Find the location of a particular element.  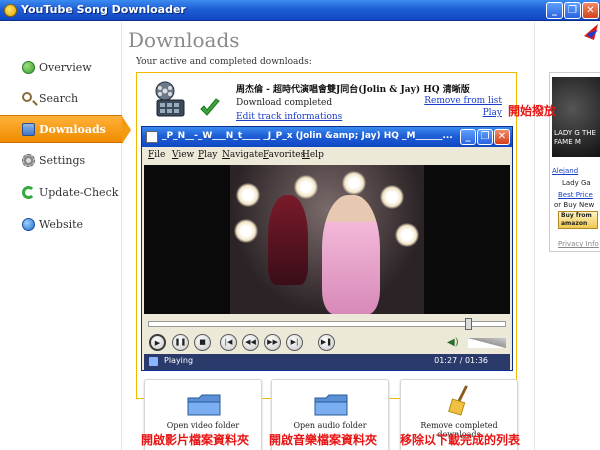

status-icon is located at coordinates (153, 361).